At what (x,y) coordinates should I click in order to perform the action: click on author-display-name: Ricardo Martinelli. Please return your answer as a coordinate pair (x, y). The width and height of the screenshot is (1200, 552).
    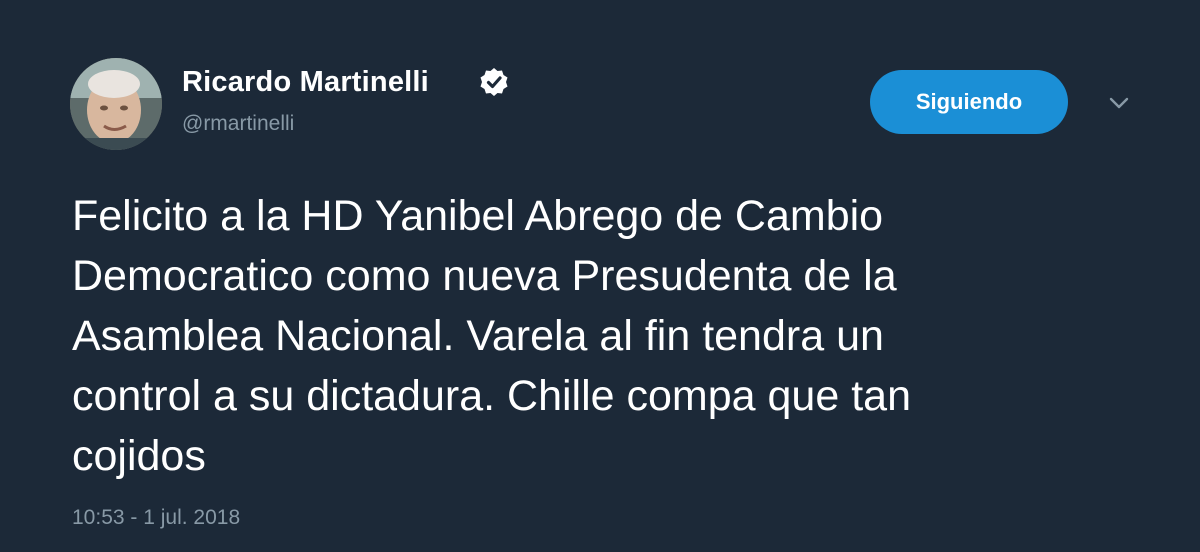
    Looking at the image, I should click on (305, 82).